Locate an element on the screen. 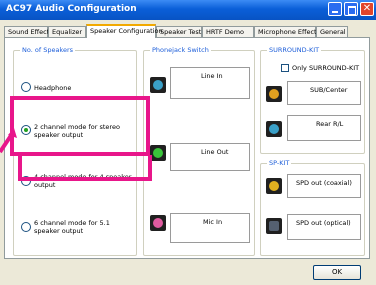 The width and height of the screenshot is (376, 285). speakers-group-label: No. of Speakers is located at coordinates (48, 50).